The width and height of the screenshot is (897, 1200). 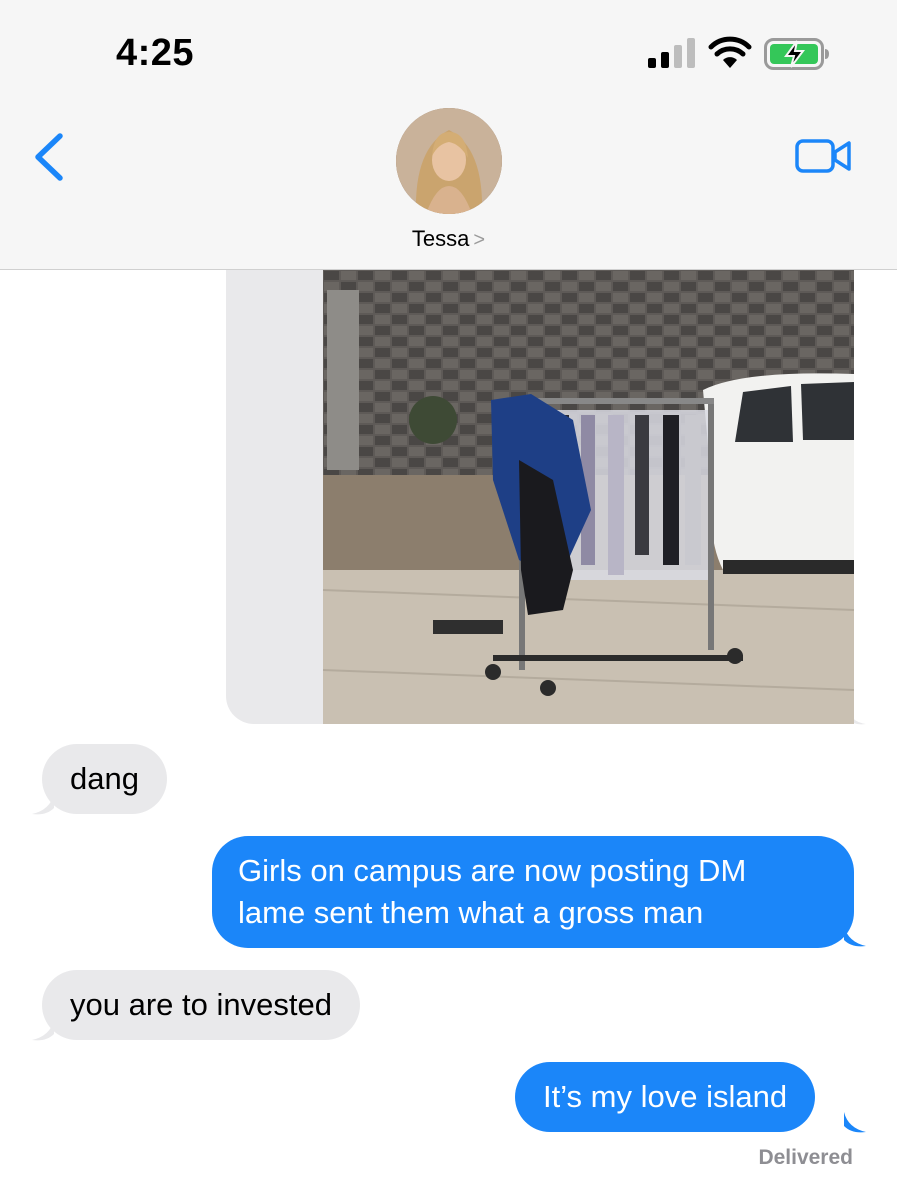 I want to click on back-button, so click(x=50, y=157).